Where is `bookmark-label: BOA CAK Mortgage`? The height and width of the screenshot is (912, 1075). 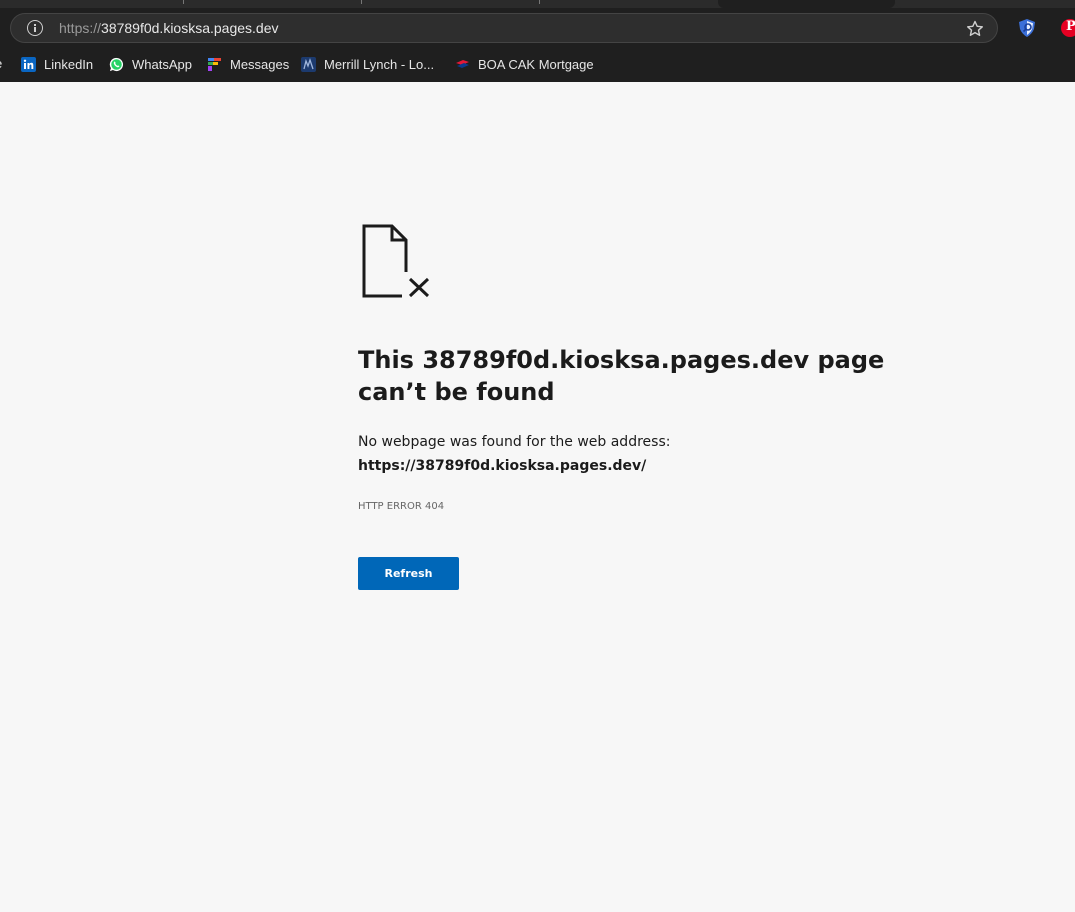
bookmark-label: BOA CAK Mortgage is located at coordinates (536, 64).